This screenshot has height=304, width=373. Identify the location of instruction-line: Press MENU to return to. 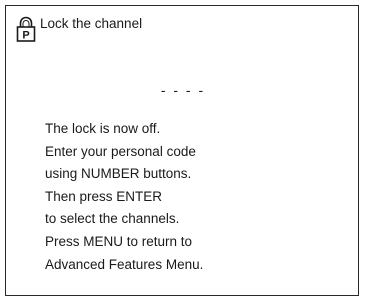
(119, 241).